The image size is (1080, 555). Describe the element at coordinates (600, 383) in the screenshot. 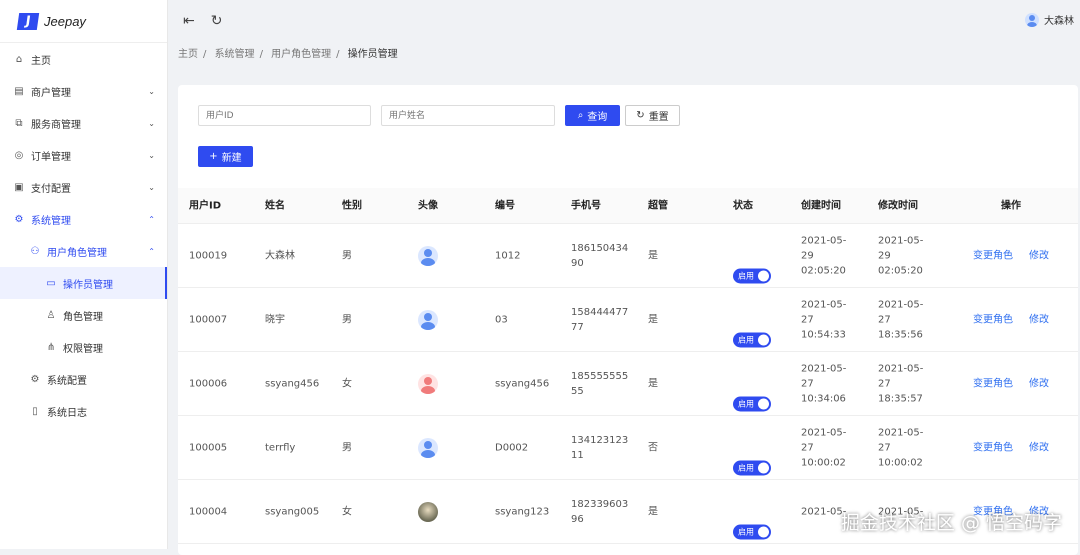

I see `cell-phone: 18555555555` at that location.